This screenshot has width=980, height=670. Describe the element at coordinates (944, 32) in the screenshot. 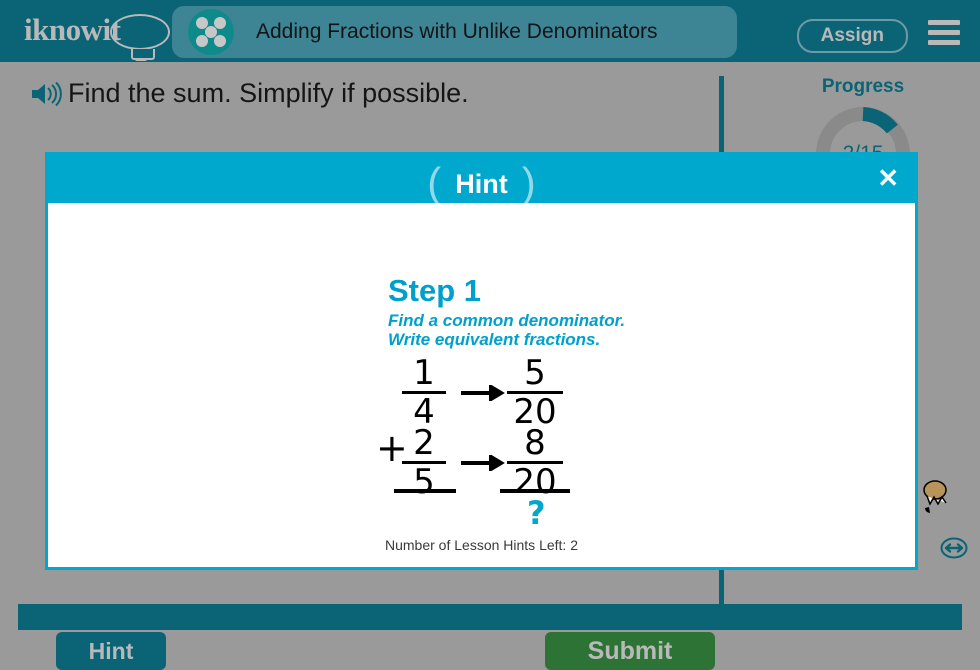

I see `hamburger-menu-icon` at that location.